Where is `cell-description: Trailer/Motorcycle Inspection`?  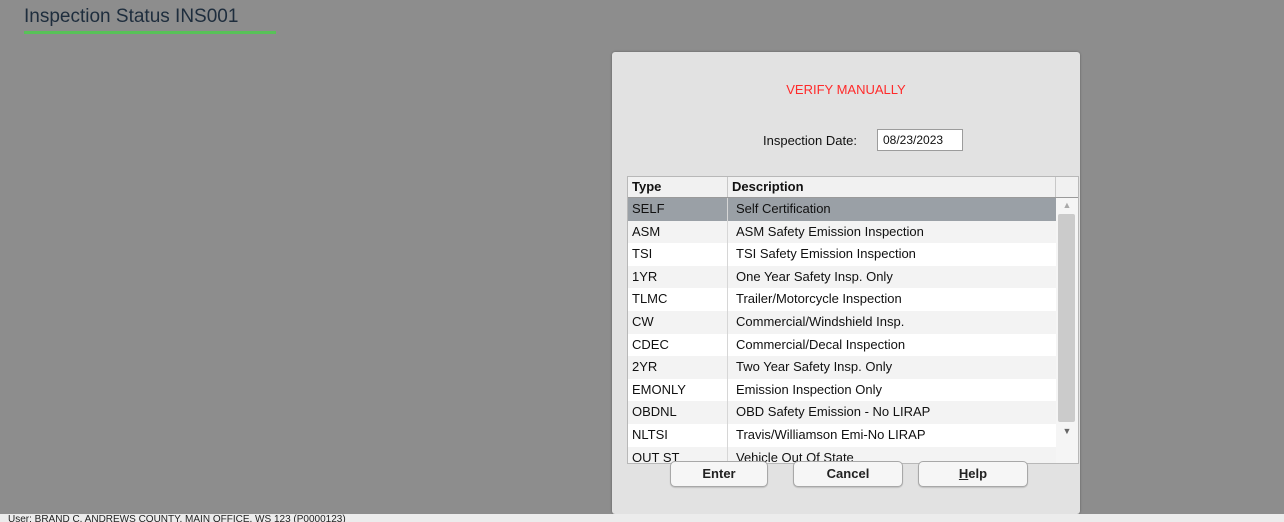
cell-description: Trailer/Motorcycle Inspection is located at coordinates (819, 299).